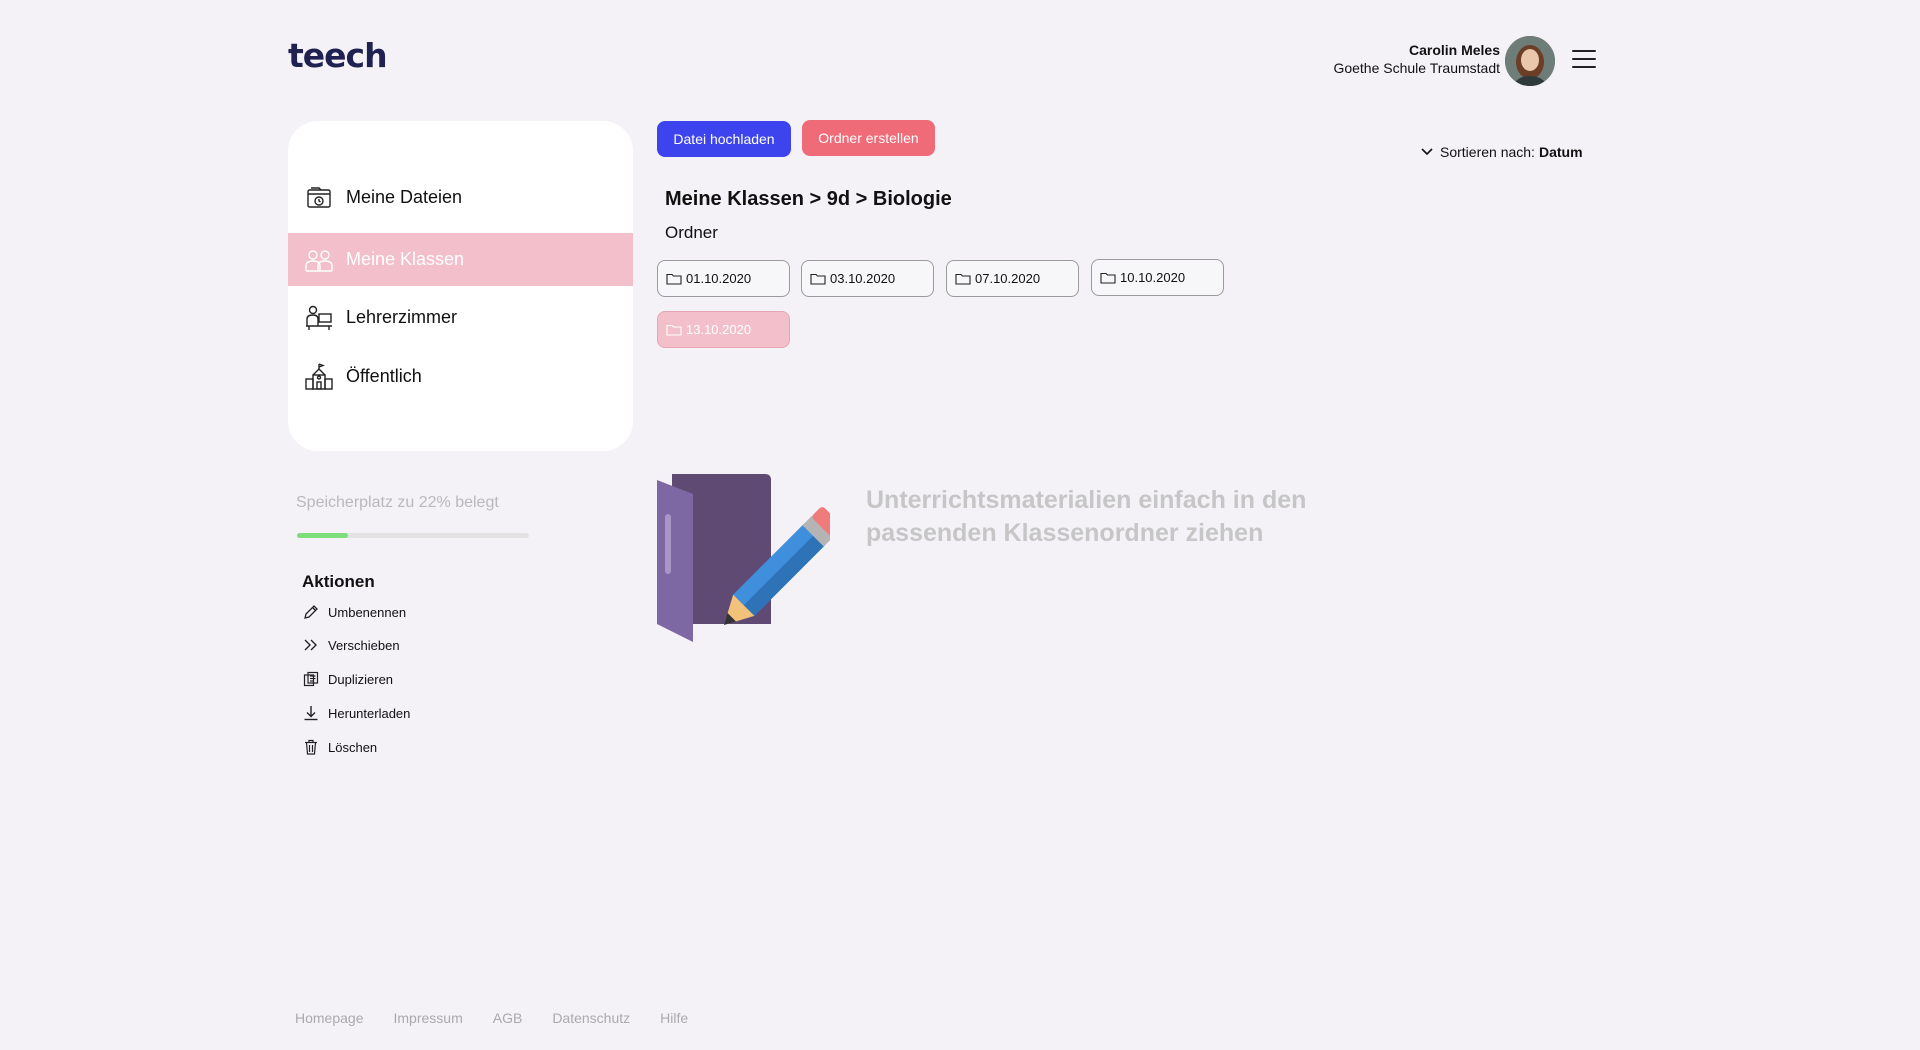  Describe the element at coordinates (1427, 152) in the screenshot. I see `chevron-down-icon` at that location.